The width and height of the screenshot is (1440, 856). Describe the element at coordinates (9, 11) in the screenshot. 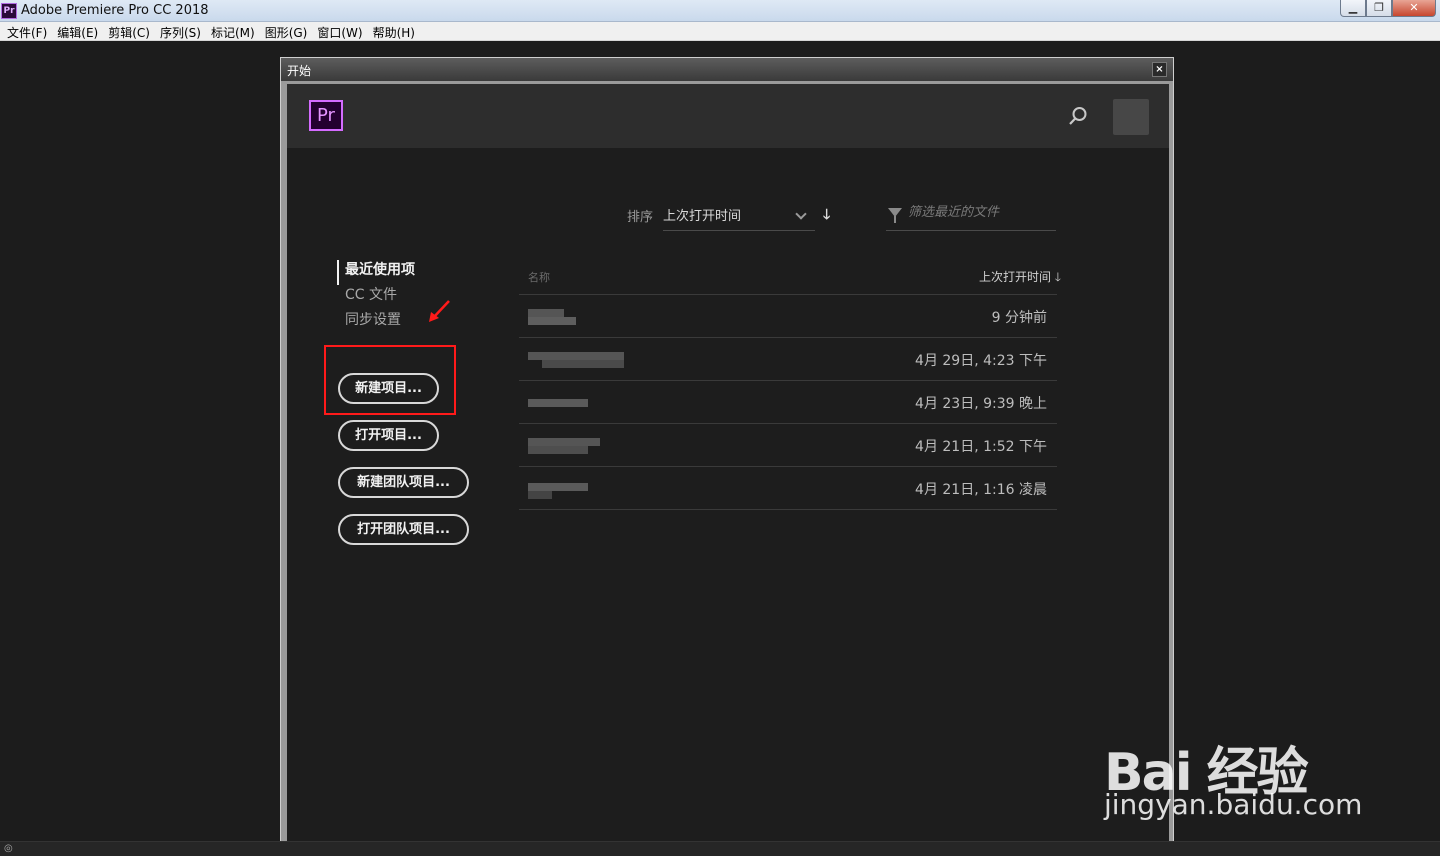

I see `premiere-app-icon: Pr` at that location.